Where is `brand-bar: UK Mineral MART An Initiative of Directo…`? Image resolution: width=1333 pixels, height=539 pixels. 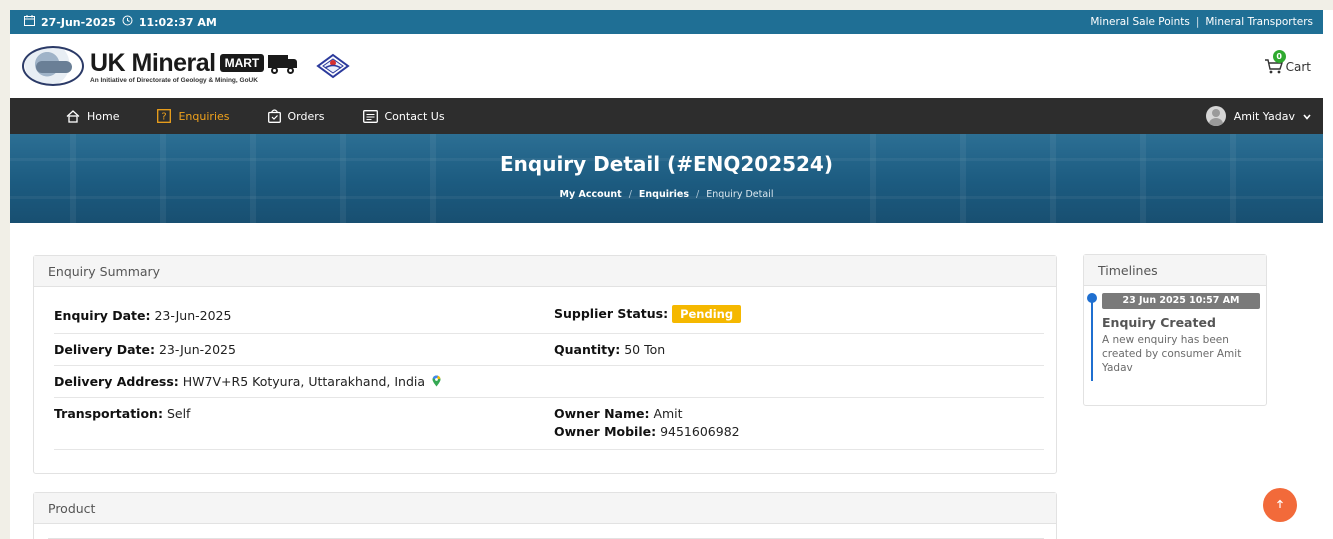 brand-bar: UK Mineral MART An Initiative of Directo… is located at coordinates (666, 66).